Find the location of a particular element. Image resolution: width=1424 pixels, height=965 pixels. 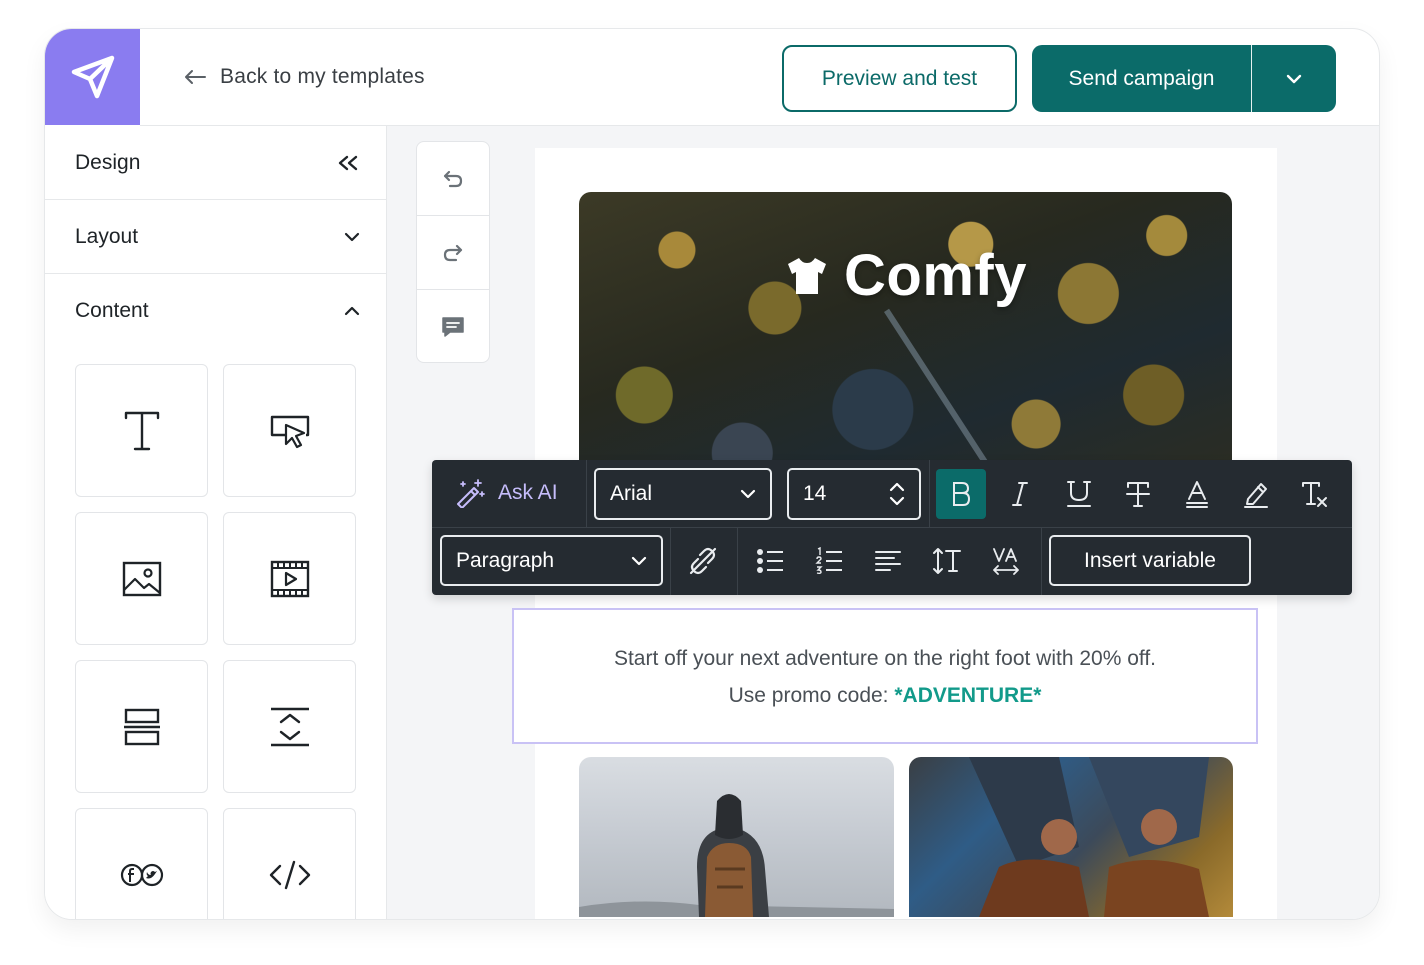

clear-format-icon is located at coordinates (1314, 494).